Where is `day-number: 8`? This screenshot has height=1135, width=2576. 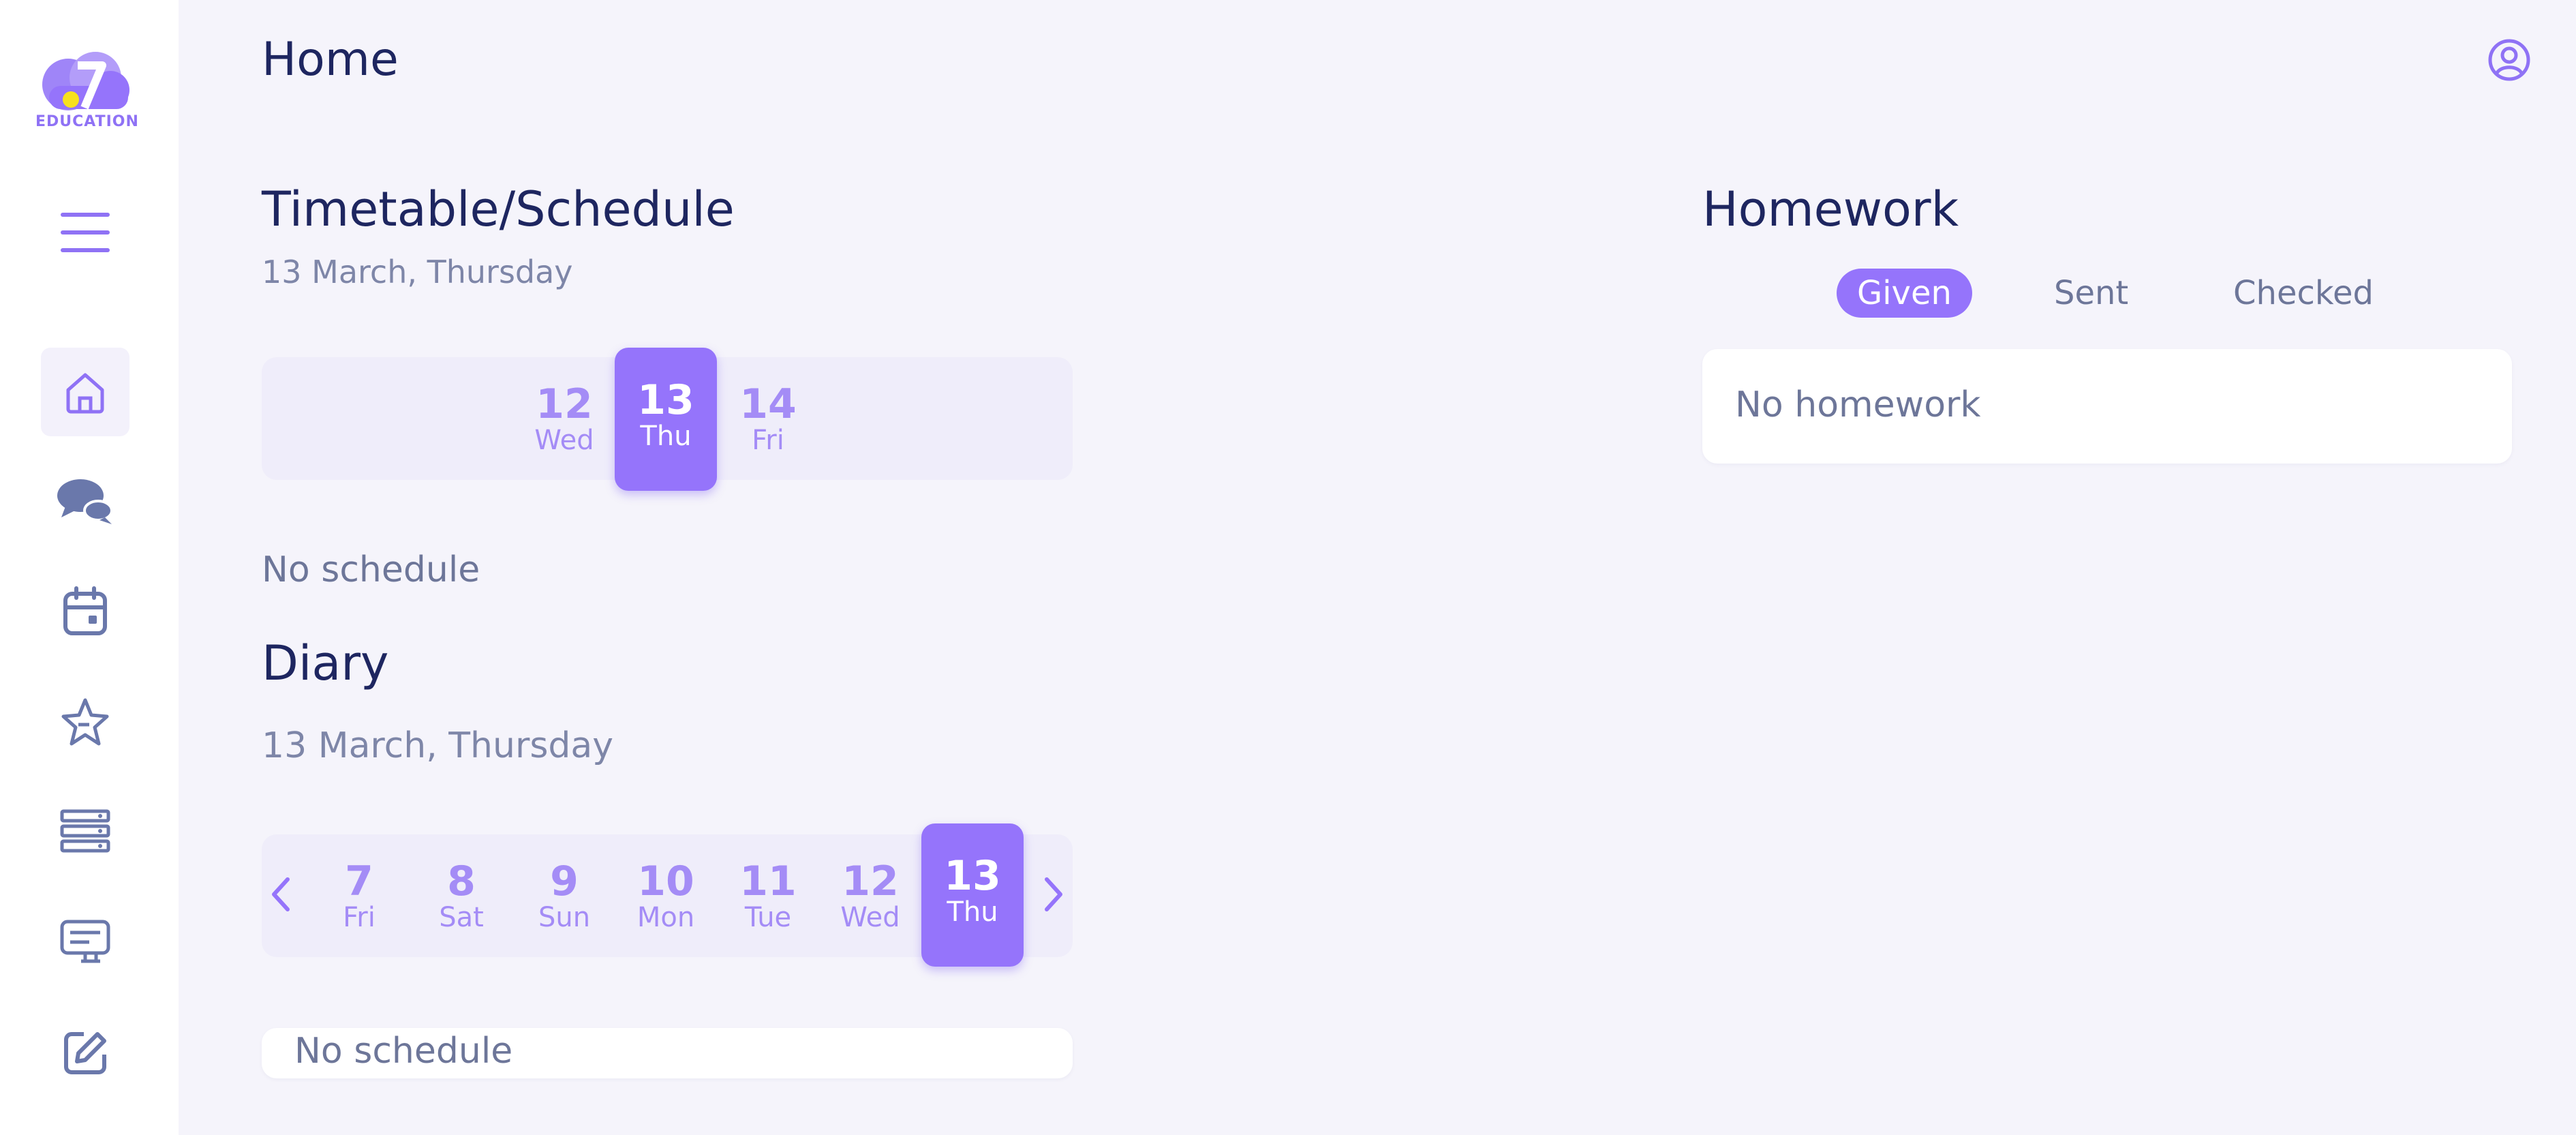 day-number: 8 is located at coordinates (461, 882).